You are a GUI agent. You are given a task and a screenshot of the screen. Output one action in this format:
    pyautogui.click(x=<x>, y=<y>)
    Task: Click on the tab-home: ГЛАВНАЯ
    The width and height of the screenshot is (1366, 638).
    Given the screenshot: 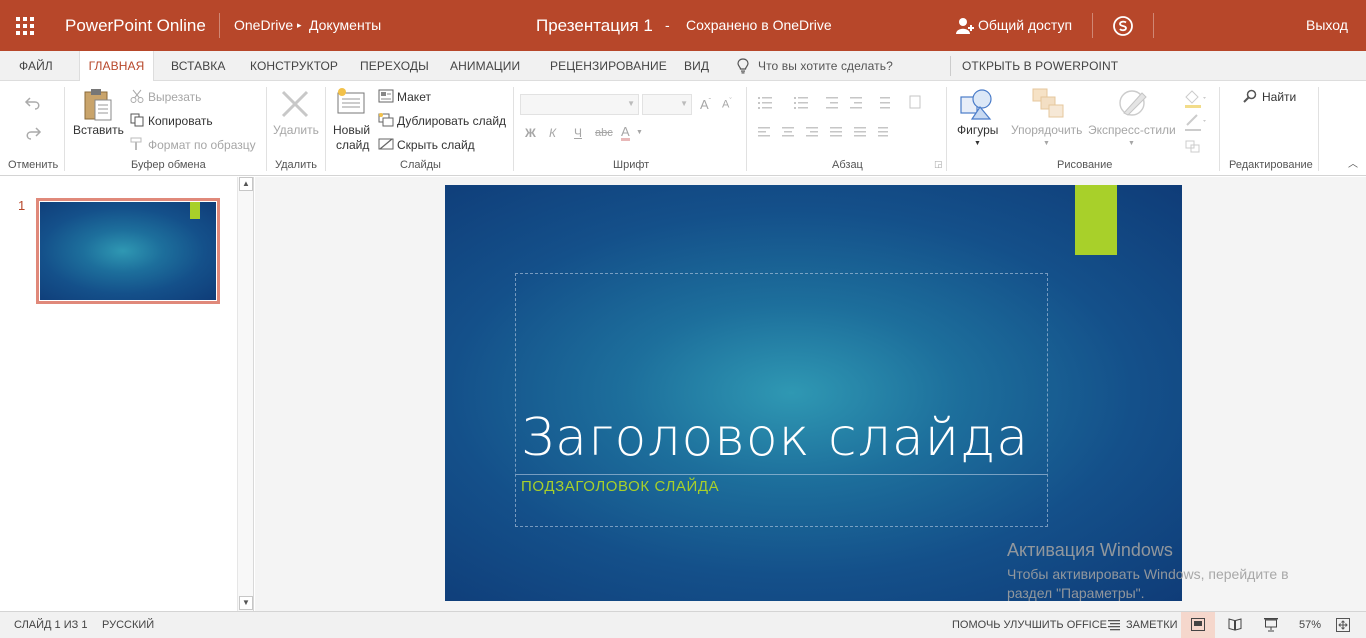 What is the action you would take?
    pyautogui.click(x=116, y=66)
    